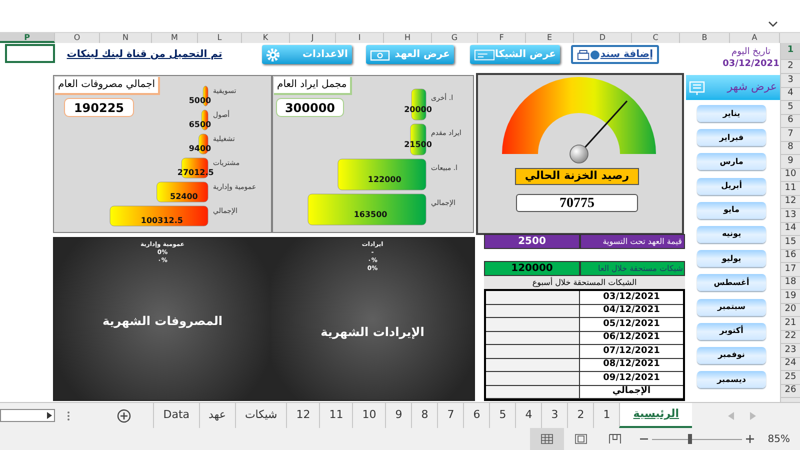  Describe the element at coordinates (731, 307) in the screenshot. I see `month-button: سبتمبر` at that location.